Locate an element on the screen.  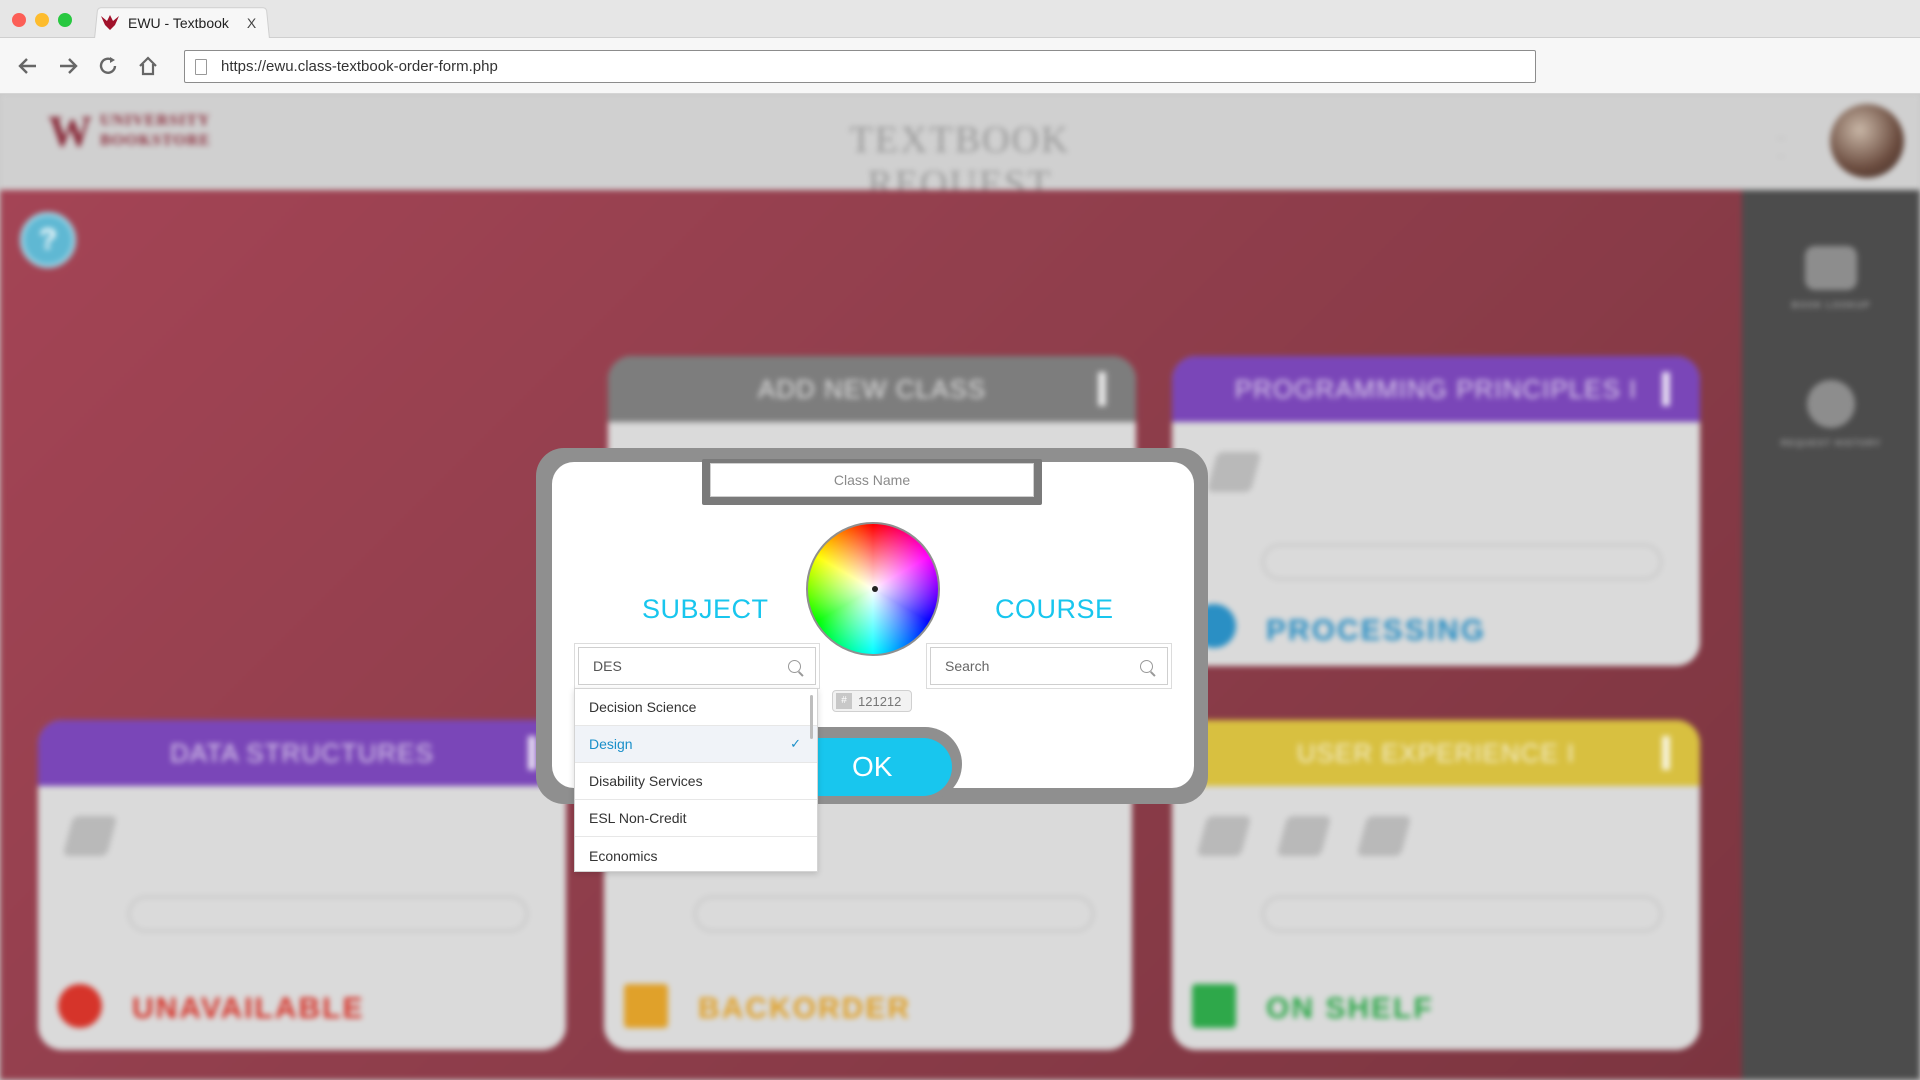
status-label: BACKORDER is located at coordinates (804, 1008).